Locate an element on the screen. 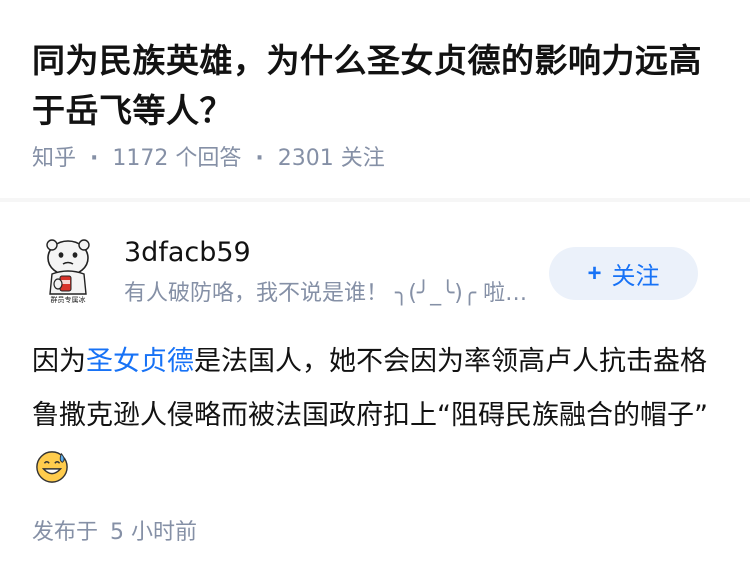 This screenshot has height=586, width=750. follower-count: 2301 is located at coordinates (306, 158).